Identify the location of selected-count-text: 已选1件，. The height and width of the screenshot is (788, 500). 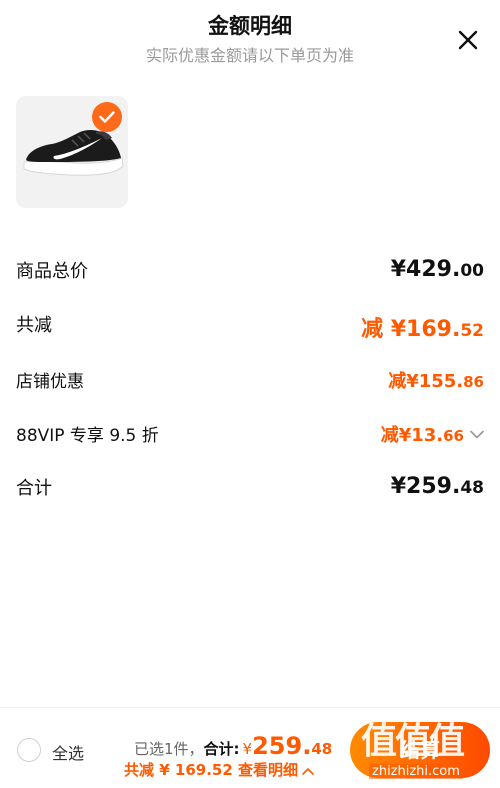
(169, 749).